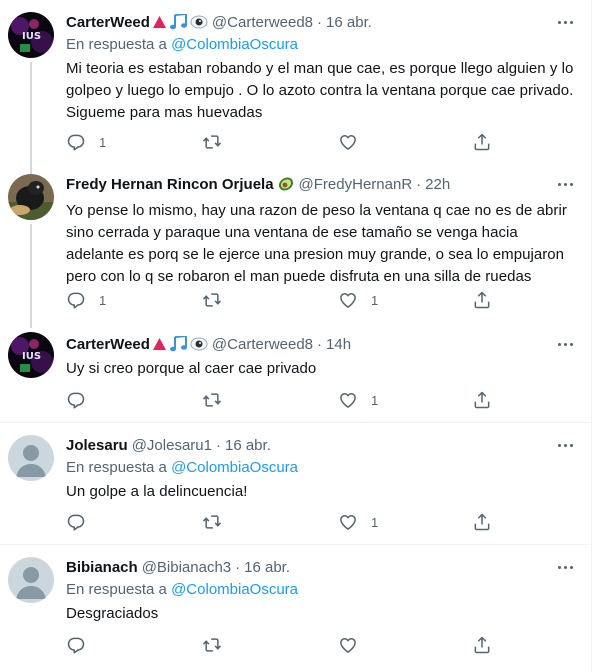 Image resolution: width=592 pixels, height=672 pixels. What do you see at coordinates (320, 567) in the screenshot?
I see `tweet-header: Bibianach @Bibianach3 · 16 abr.` at bounding box center [320, 567].